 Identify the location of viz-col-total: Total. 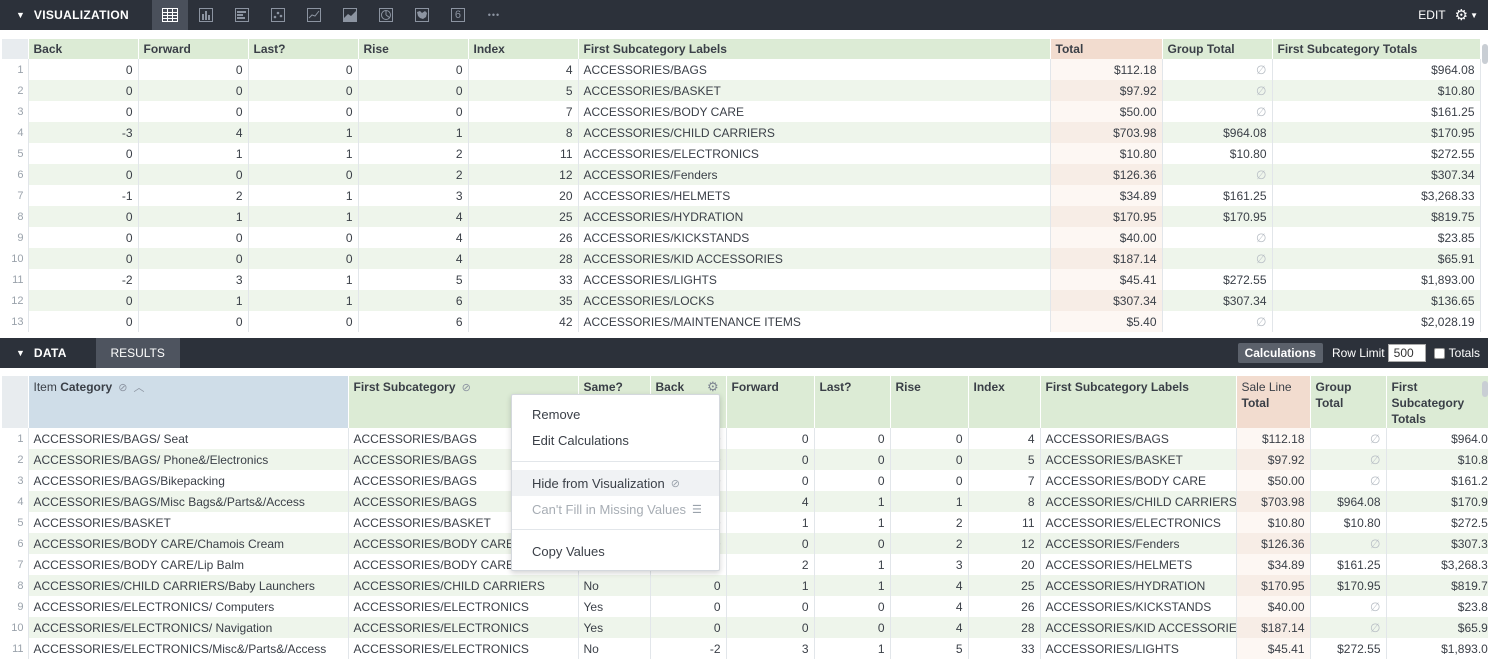
(1106, 49).